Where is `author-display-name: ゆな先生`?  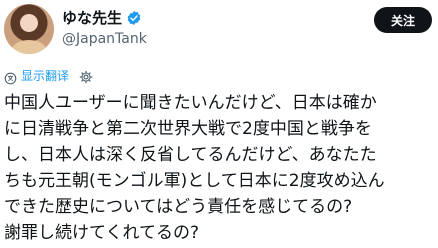 author-display-name: ゆな先生 is located at coordinates (92, 18).